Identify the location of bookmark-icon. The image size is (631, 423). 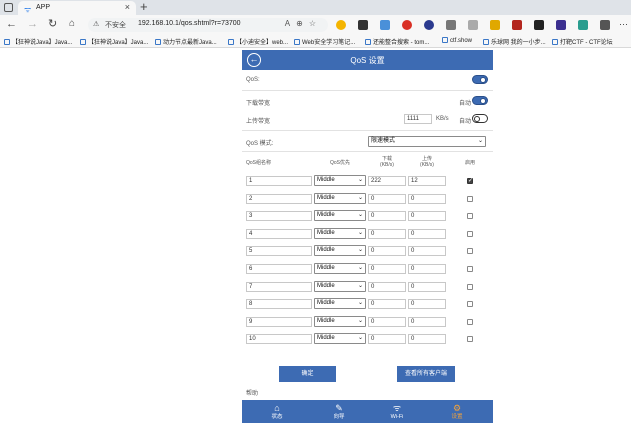
(486, 42).